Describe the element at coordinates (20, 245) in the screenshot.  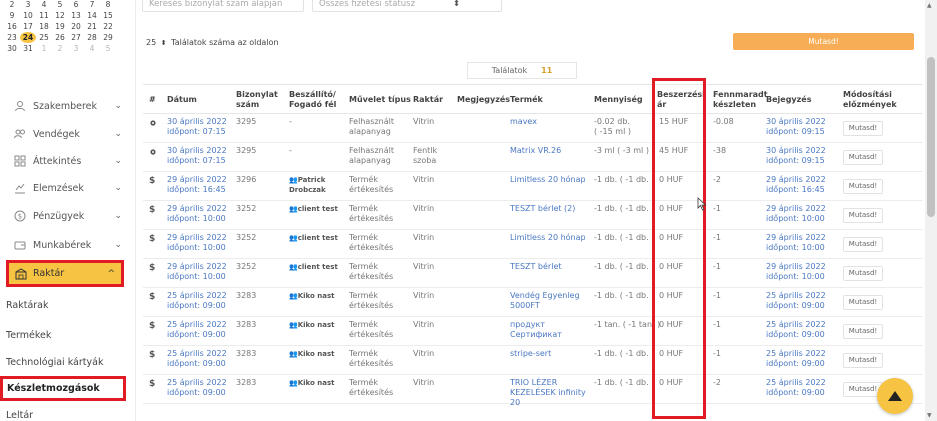
I see `wallet-icon` at that location.